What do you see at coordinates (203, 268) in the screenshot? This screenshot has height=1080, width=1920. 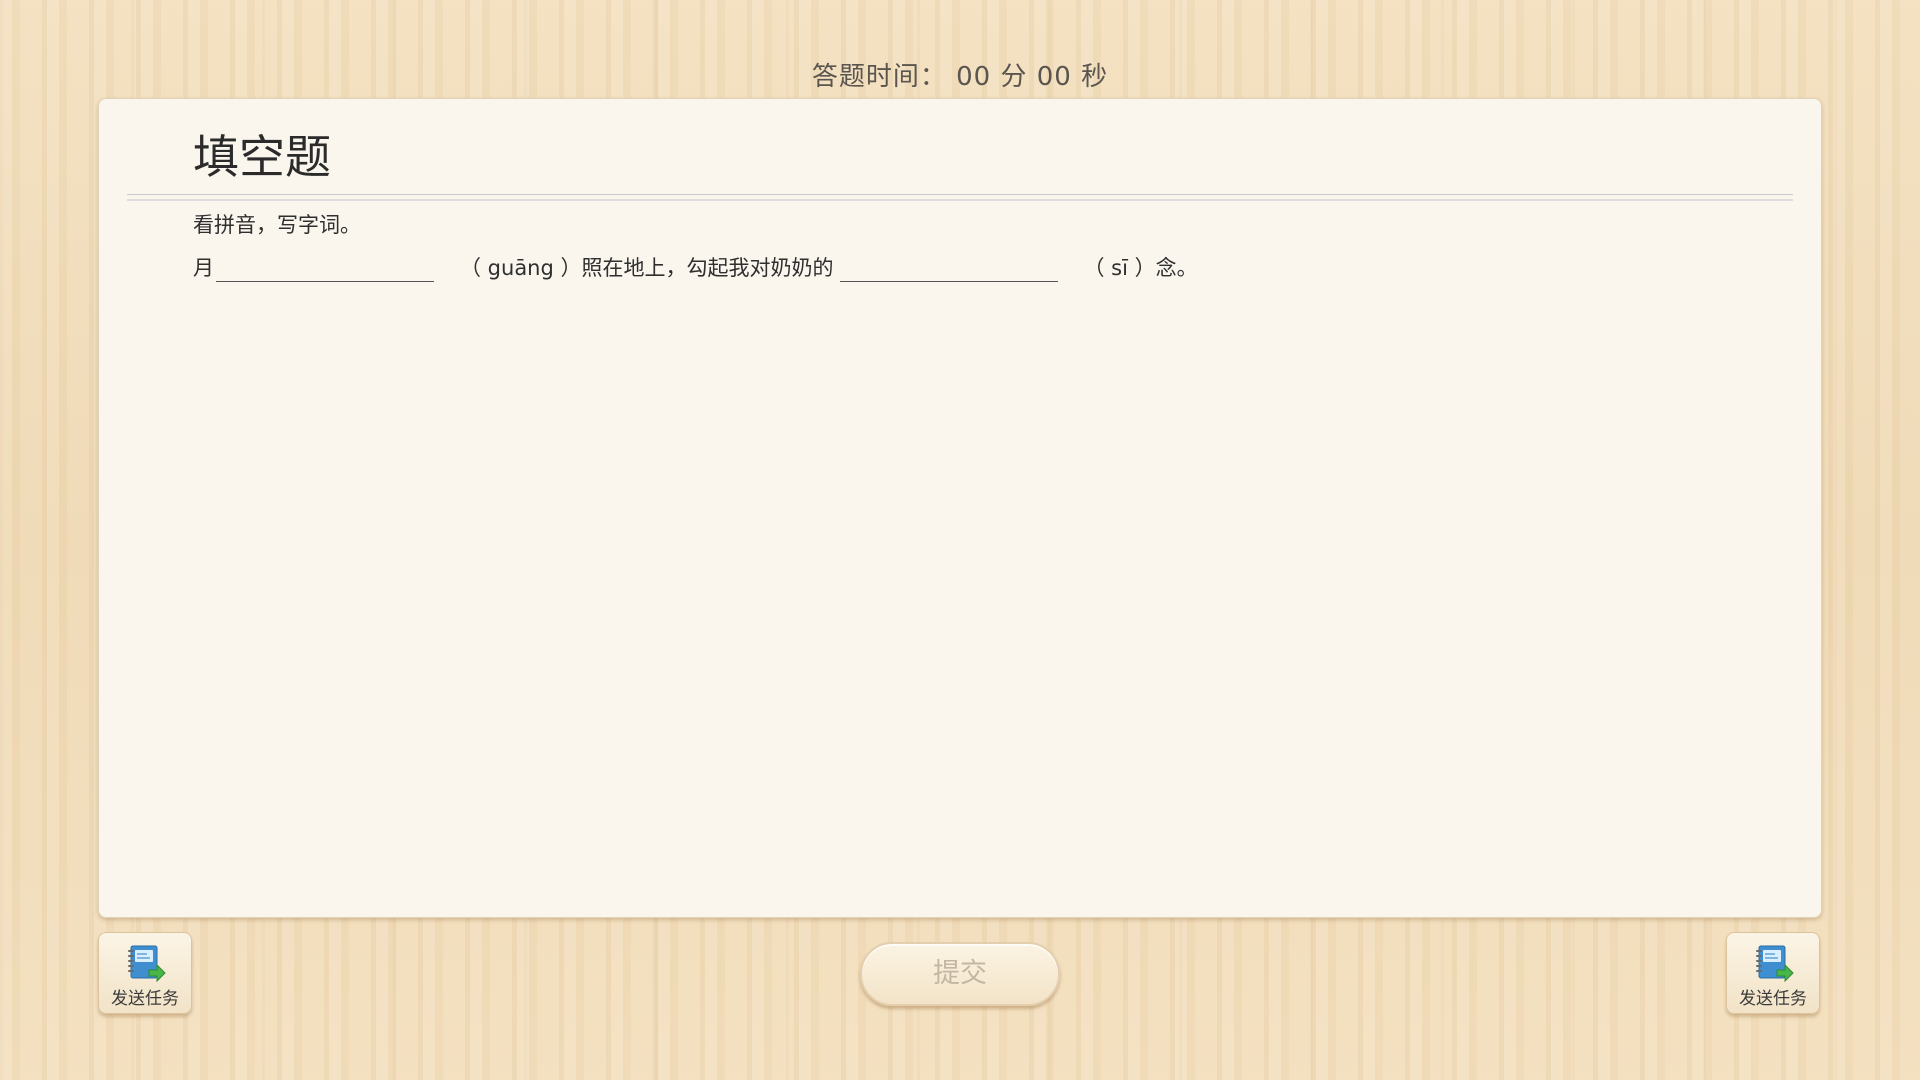 I see `question-segment-1: 月` at bounding box center [203, 268].